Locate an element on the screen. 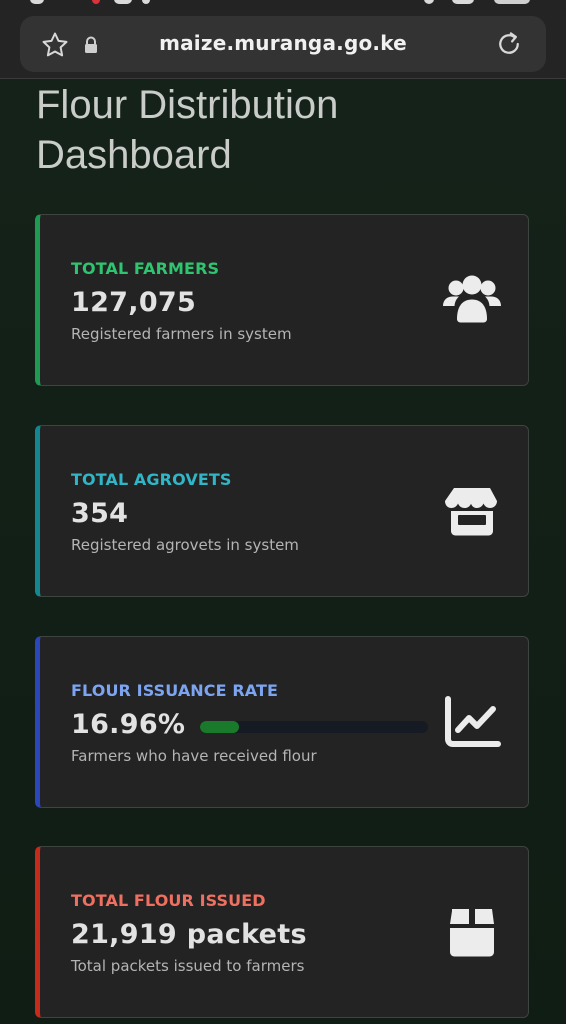  card-value: 354 is located at coordinates (100, 513).